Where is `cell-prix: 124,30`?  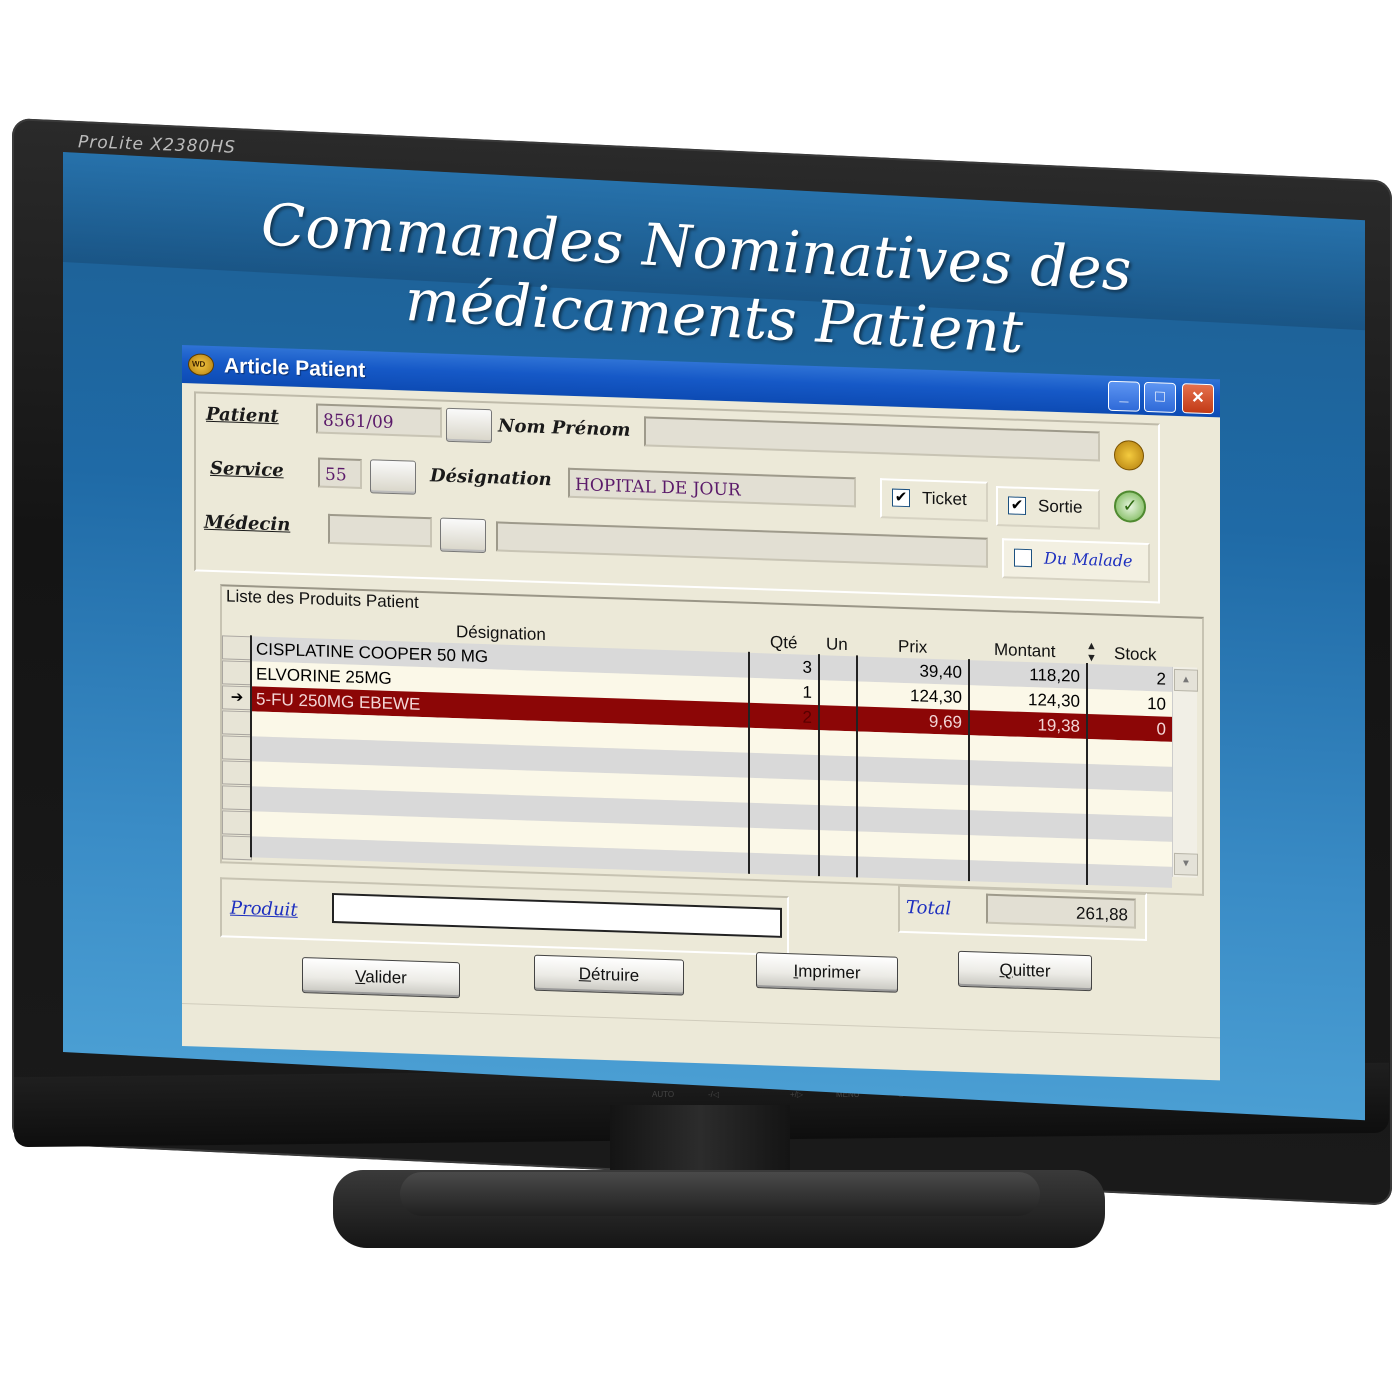
cell-prix: 124,30 is located at coordinates (936, 696).